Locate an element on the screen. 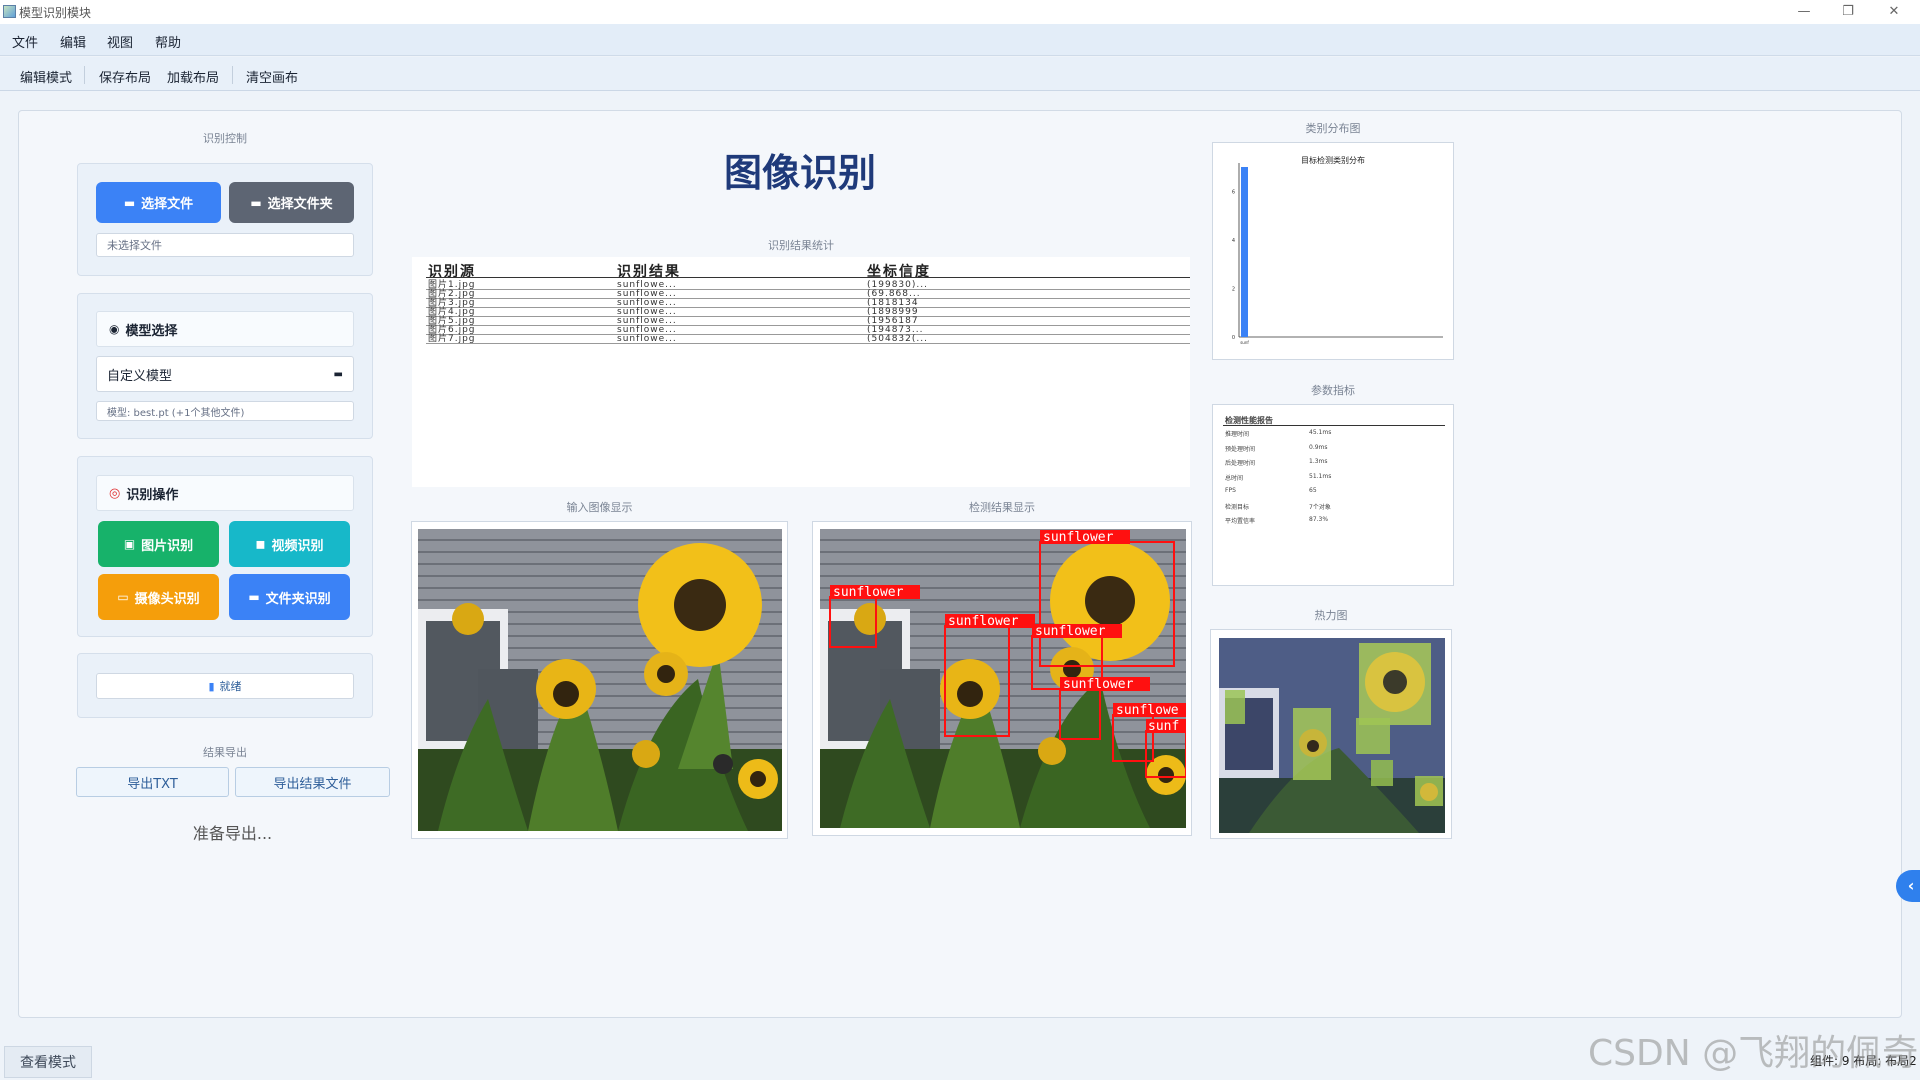 The height and width of the screenshot is (1080, 1920). report-label: 后处理时间 is located at coordinates (1240, 463).